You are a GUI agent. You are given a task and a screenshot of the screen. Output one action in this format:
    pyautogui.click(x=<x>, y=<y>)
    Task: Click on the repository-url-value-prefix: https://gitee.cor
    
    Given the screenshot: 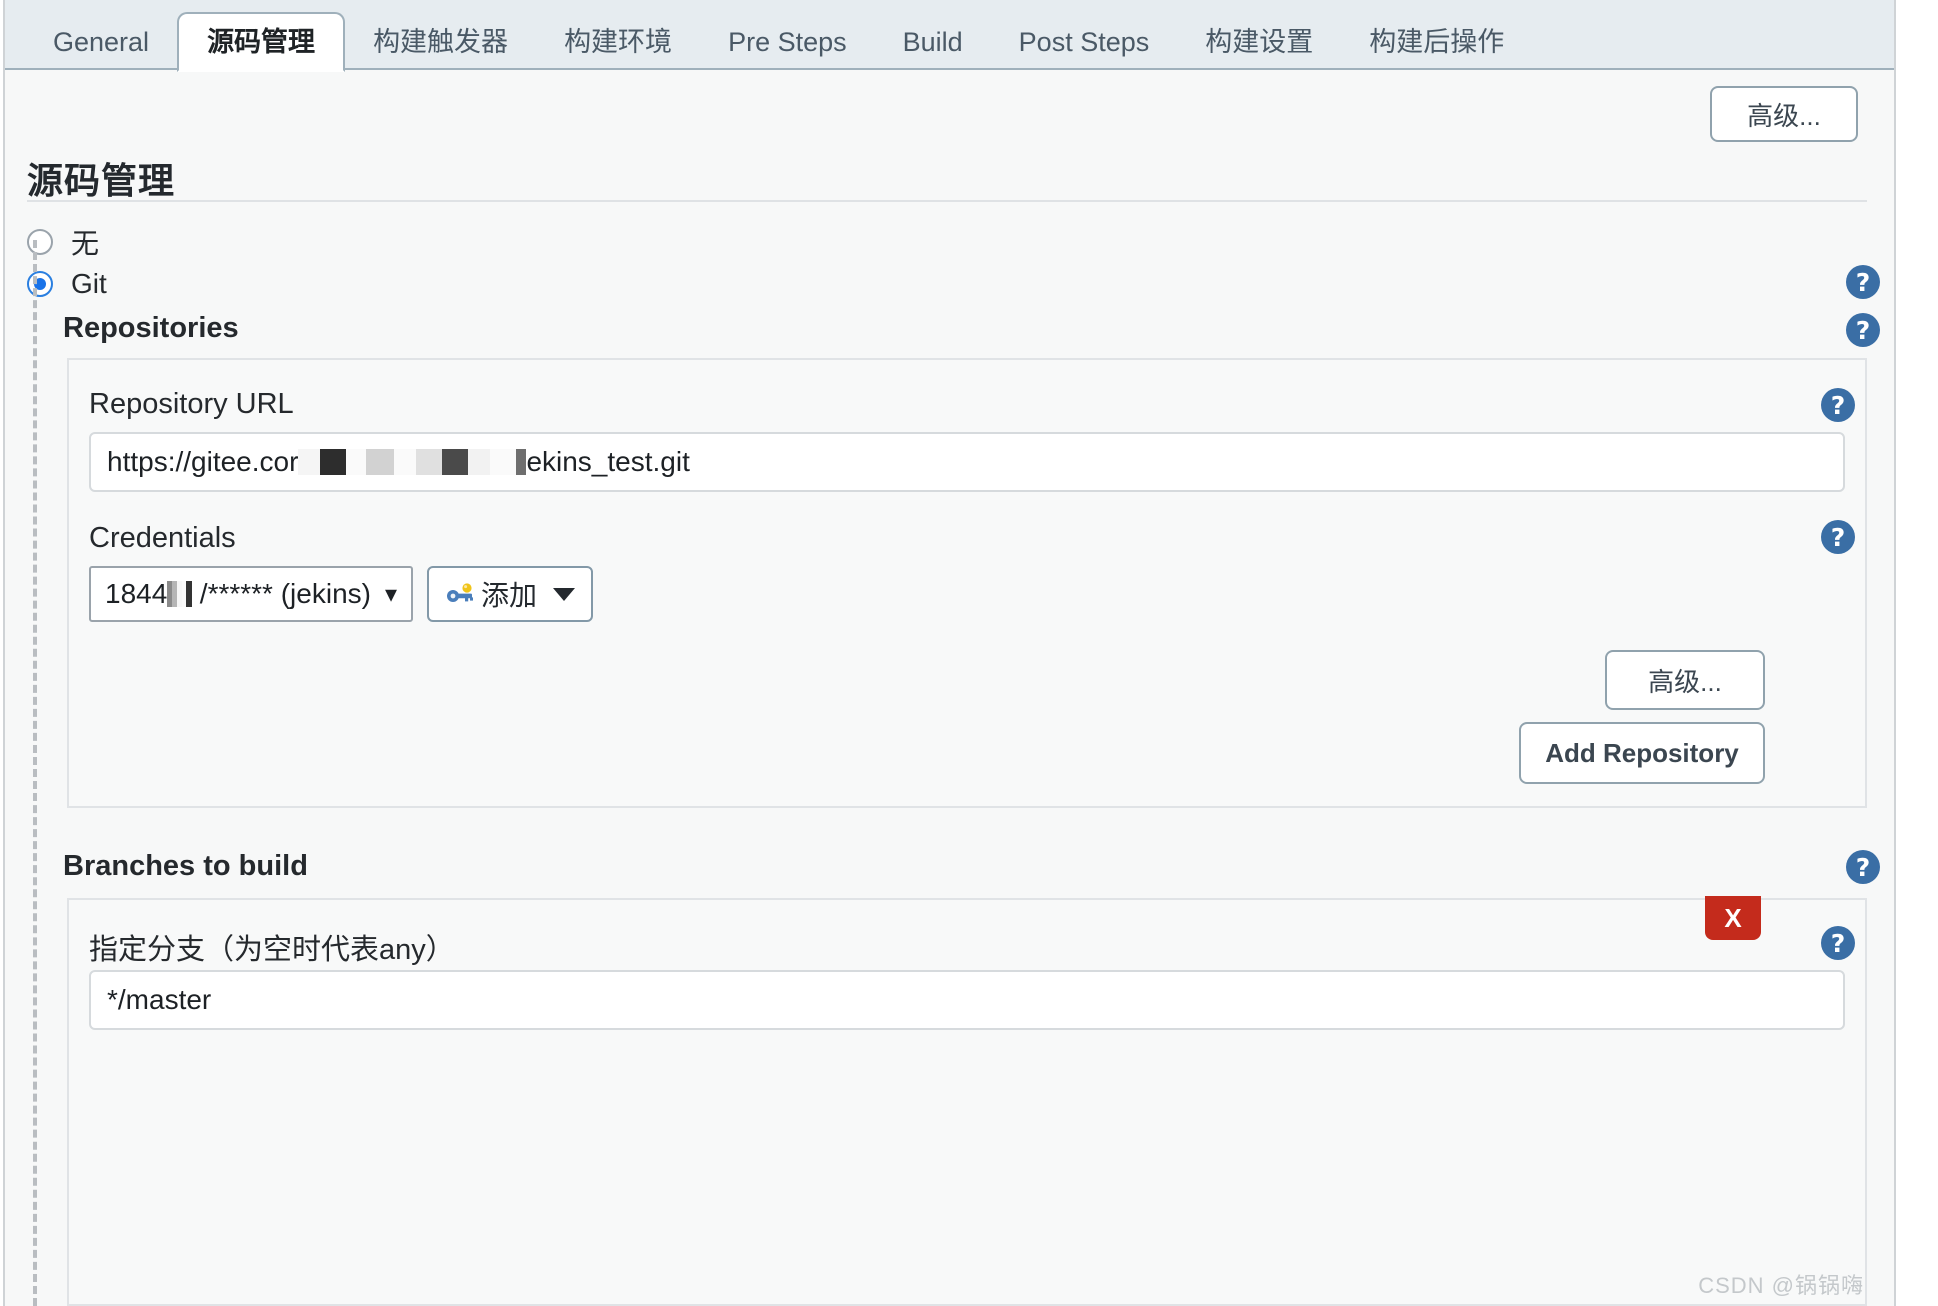 What is the action you would take?
    pyautogui.click(x=203, y=461)
    